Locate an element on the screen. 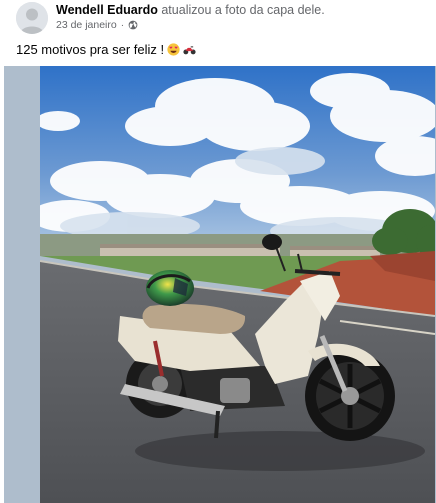  caption-text: 125 motivos pra ser feliz ! is located at coordinates (90, 49).